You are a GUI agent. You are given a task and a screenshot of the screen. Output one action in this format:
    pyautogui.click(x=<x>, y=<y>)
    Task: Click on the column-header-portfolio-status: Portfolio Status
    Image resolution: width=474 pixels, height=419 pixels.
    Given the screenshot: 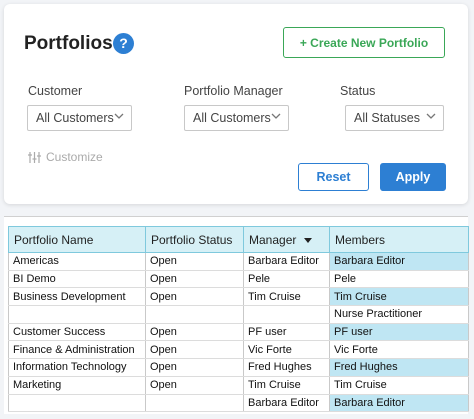 What is the action you would take?
    pyautogui.click(x=194, y=239)
    